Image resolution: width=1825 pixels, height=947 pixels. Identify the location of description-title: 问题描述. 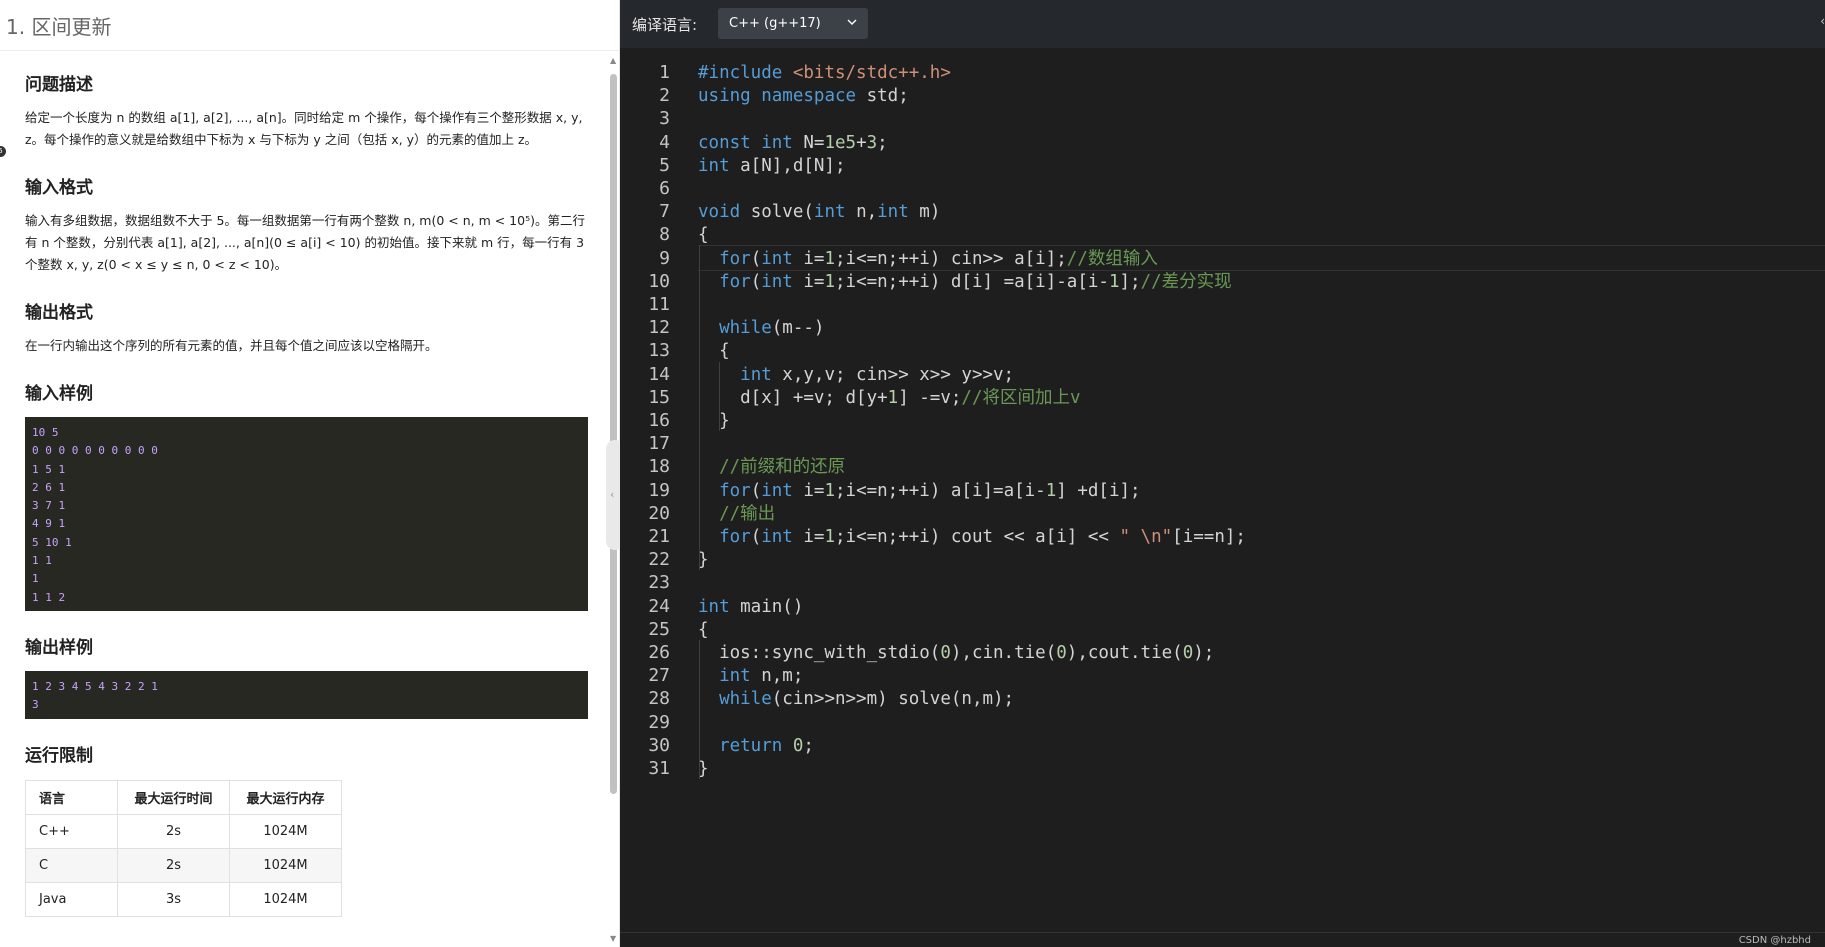
(59, 85).